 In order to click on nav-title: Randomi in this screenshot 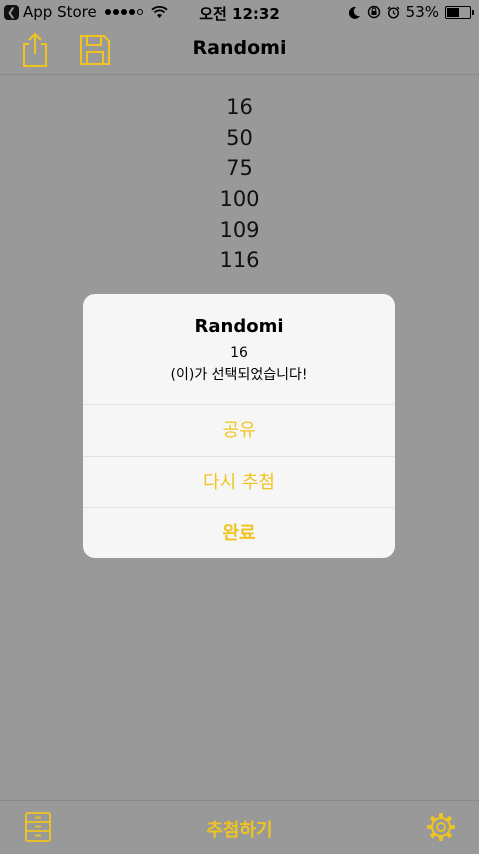, I will do `click(239, 48)`.